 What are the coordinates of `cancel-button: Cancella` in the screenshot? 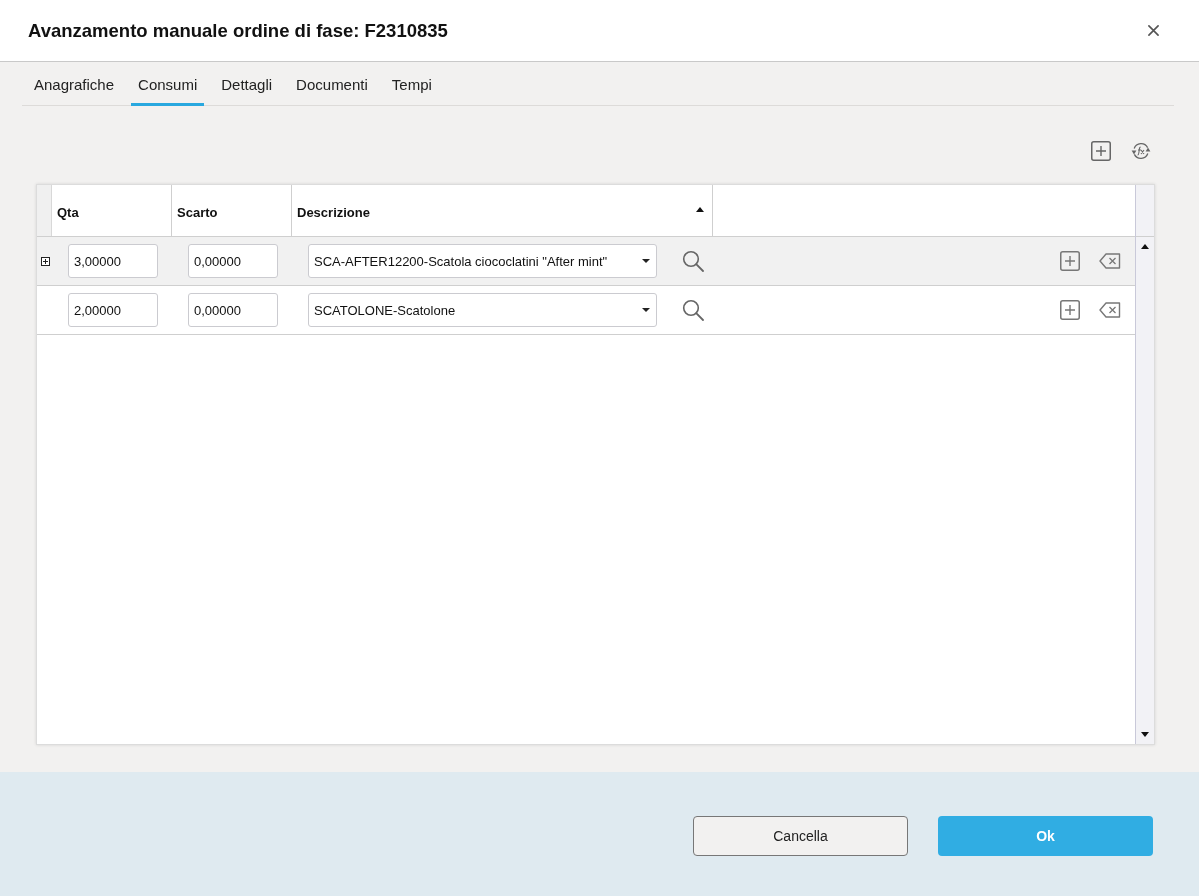 It's located at (800, 836).